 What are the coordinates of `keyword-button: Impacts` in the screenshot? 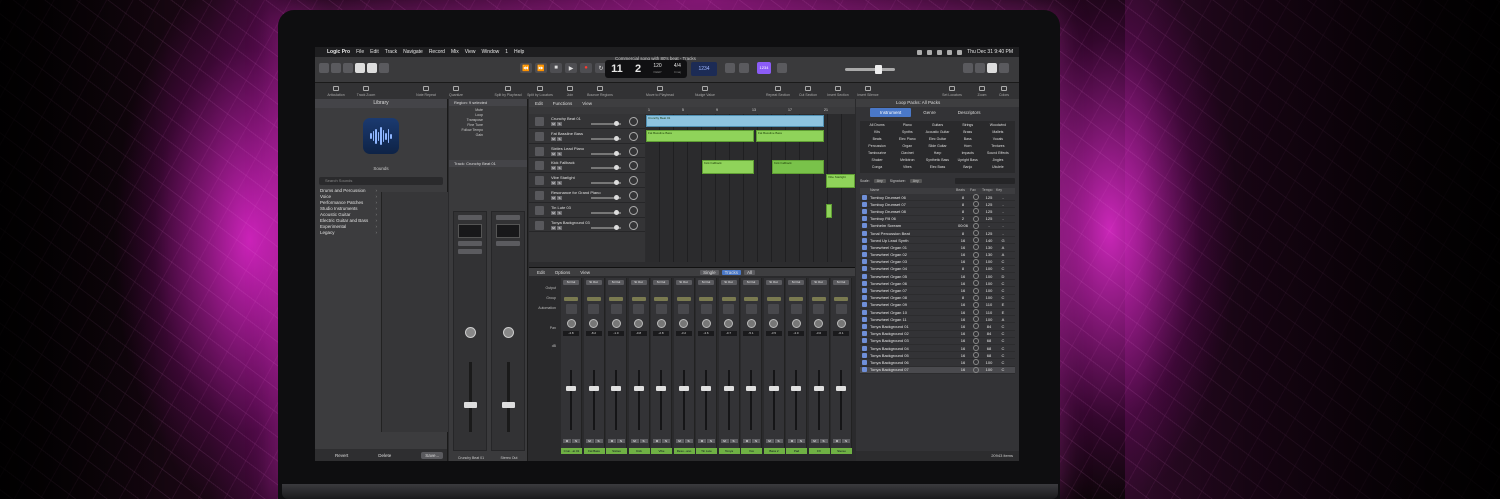 It's located at (968, 153).